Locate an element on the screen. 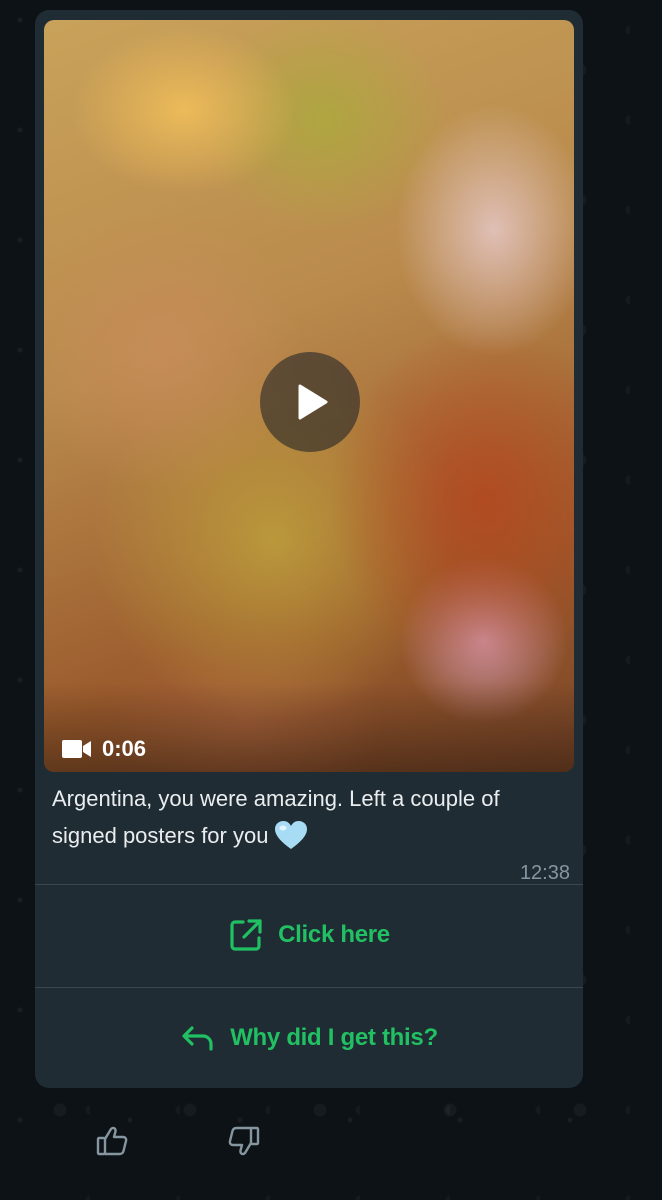 The height and width of the screenshot is (1200, 662). reply-icon is located at coordinates (197, 1038).